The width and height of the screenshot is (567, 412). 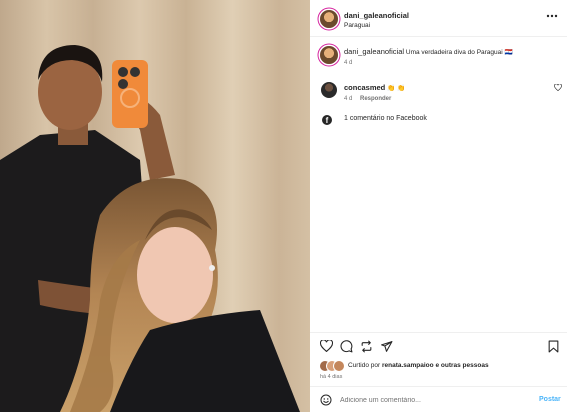 What do you see at coordinates (327, 120) in the screenshot?
I see `facebook-icon: f` at bounding box center [327, 120].